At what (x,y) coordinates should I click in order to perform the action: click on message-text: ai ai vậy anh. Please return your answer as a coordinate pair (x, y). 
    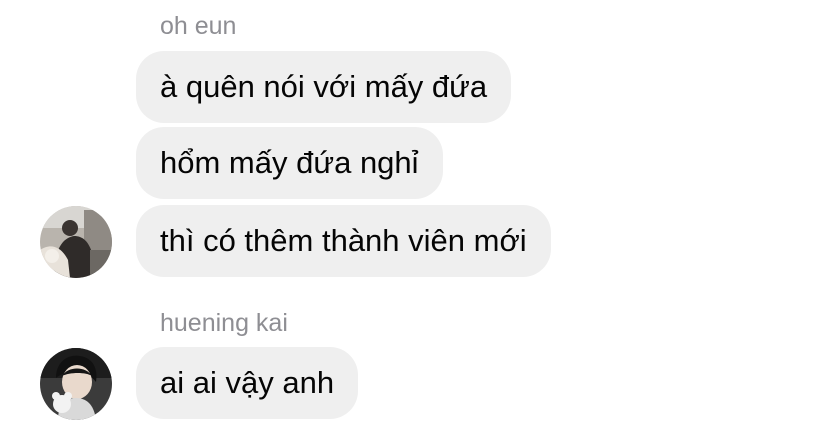
    Looking at the image, I should click on (247, 382).